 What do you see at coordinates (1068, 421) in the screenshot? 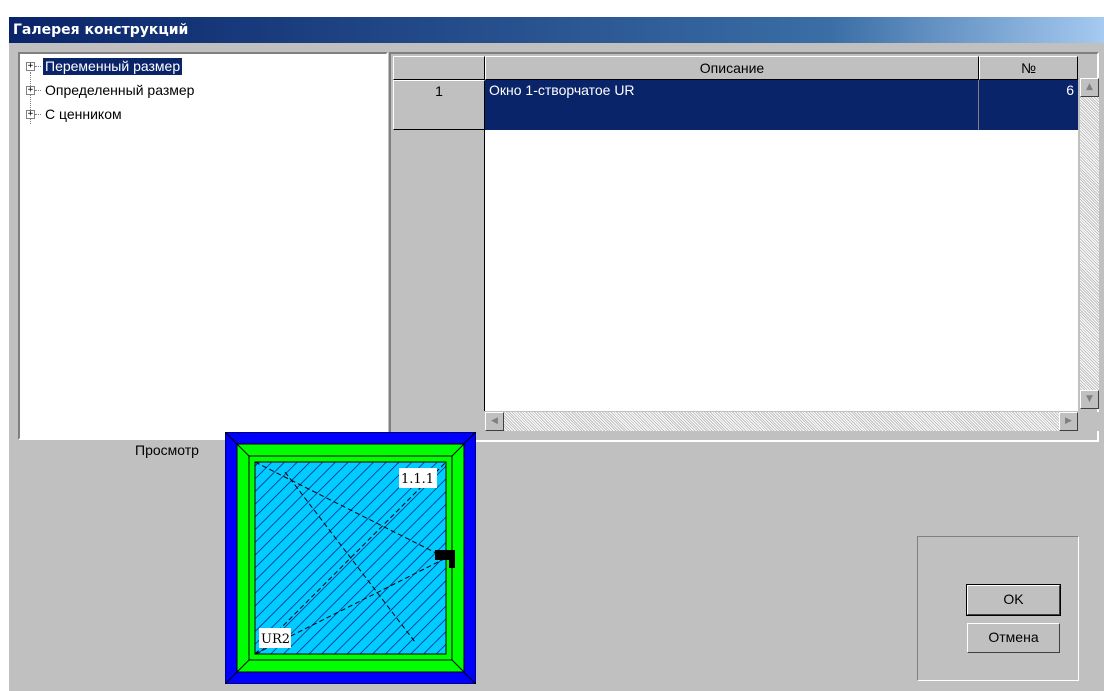
I see `scroll-right-icon: ▶` at bounding box center [1068, 421].